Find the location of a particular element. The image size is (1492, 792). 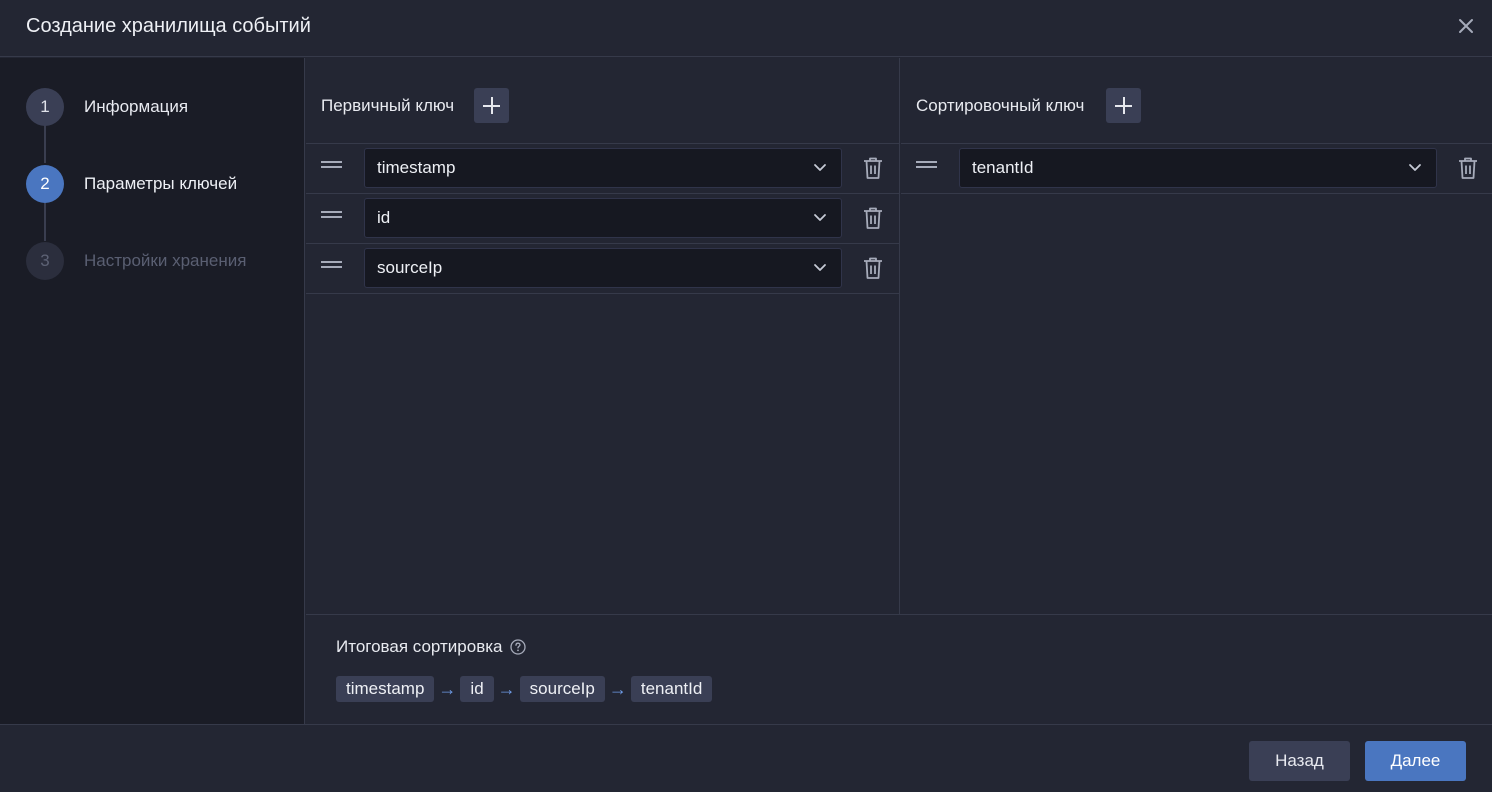

step-storage-settings: 3 Настройки хранения is located at coordinates (161, 261).